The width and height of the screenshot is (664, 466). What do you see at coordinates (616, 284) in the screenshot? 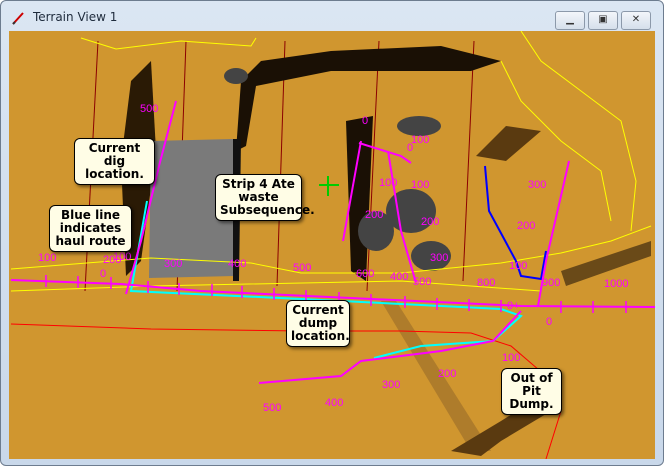
I see `chainage-label: 1000` at bounding box center [616, 284].